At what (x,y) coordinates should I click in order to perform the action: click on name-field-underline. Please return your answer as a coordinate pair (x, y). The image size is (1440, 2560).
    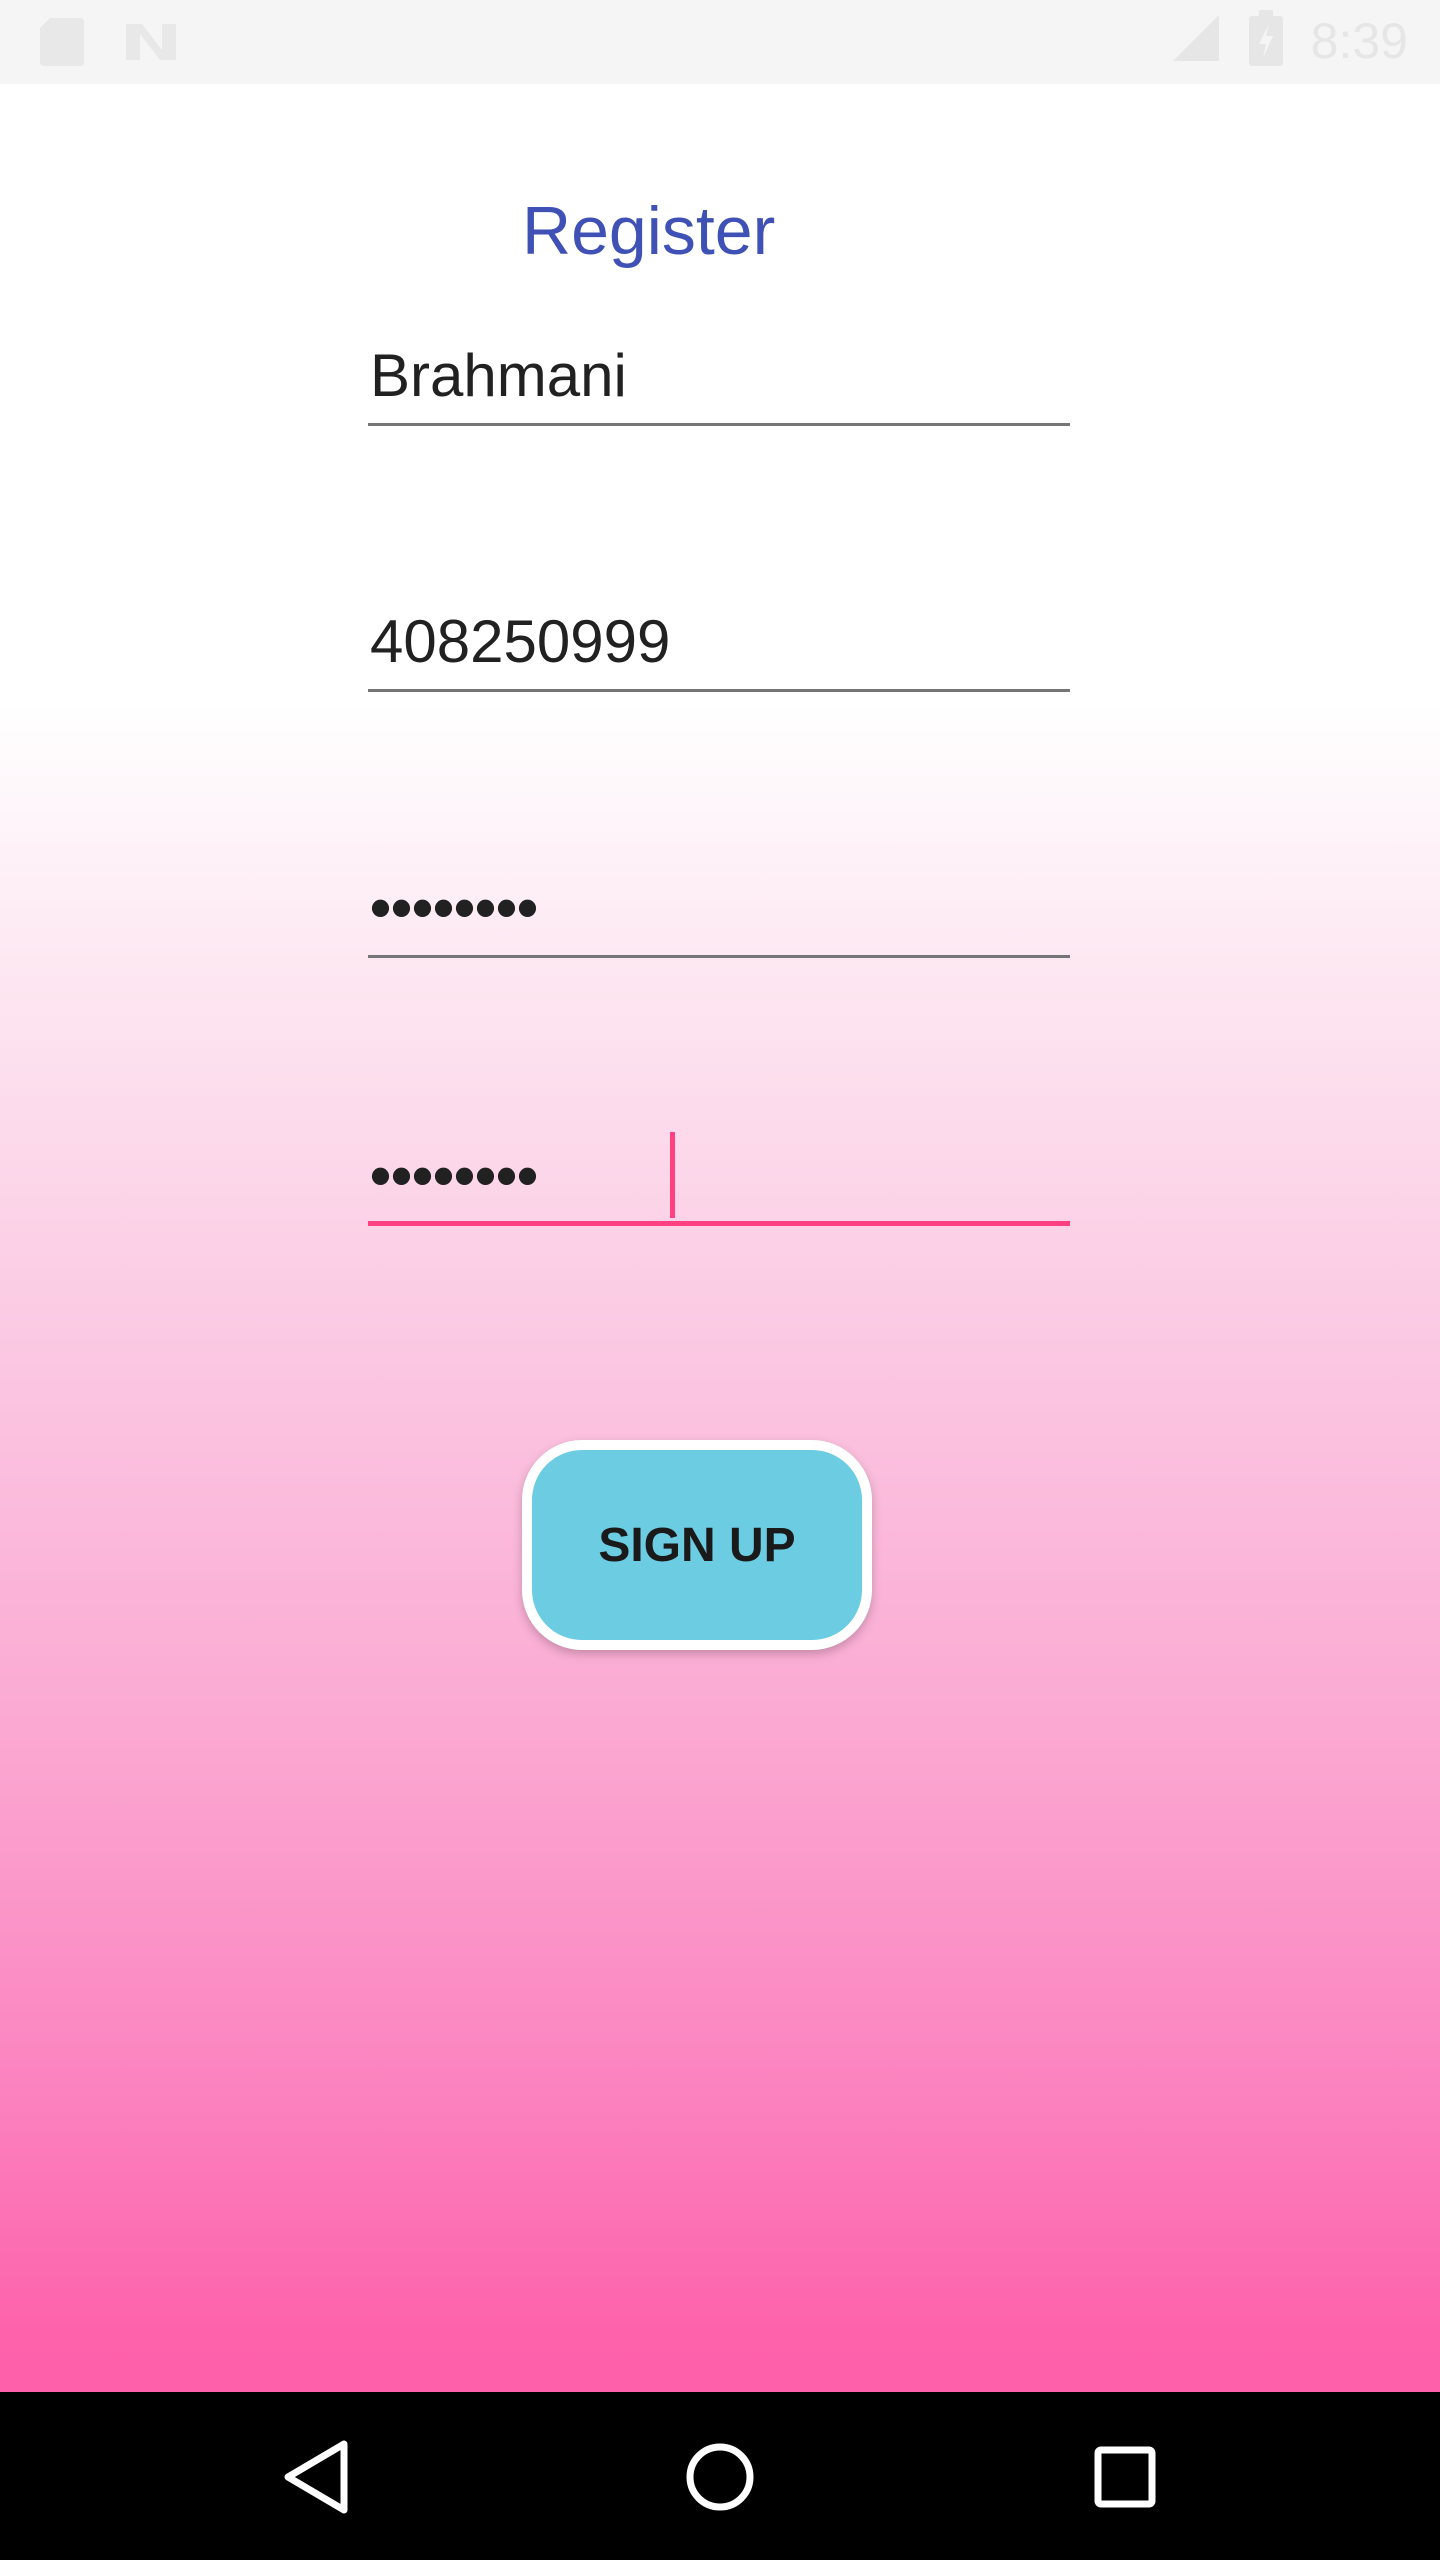
    Looking at the image, I should click on (719, 424).